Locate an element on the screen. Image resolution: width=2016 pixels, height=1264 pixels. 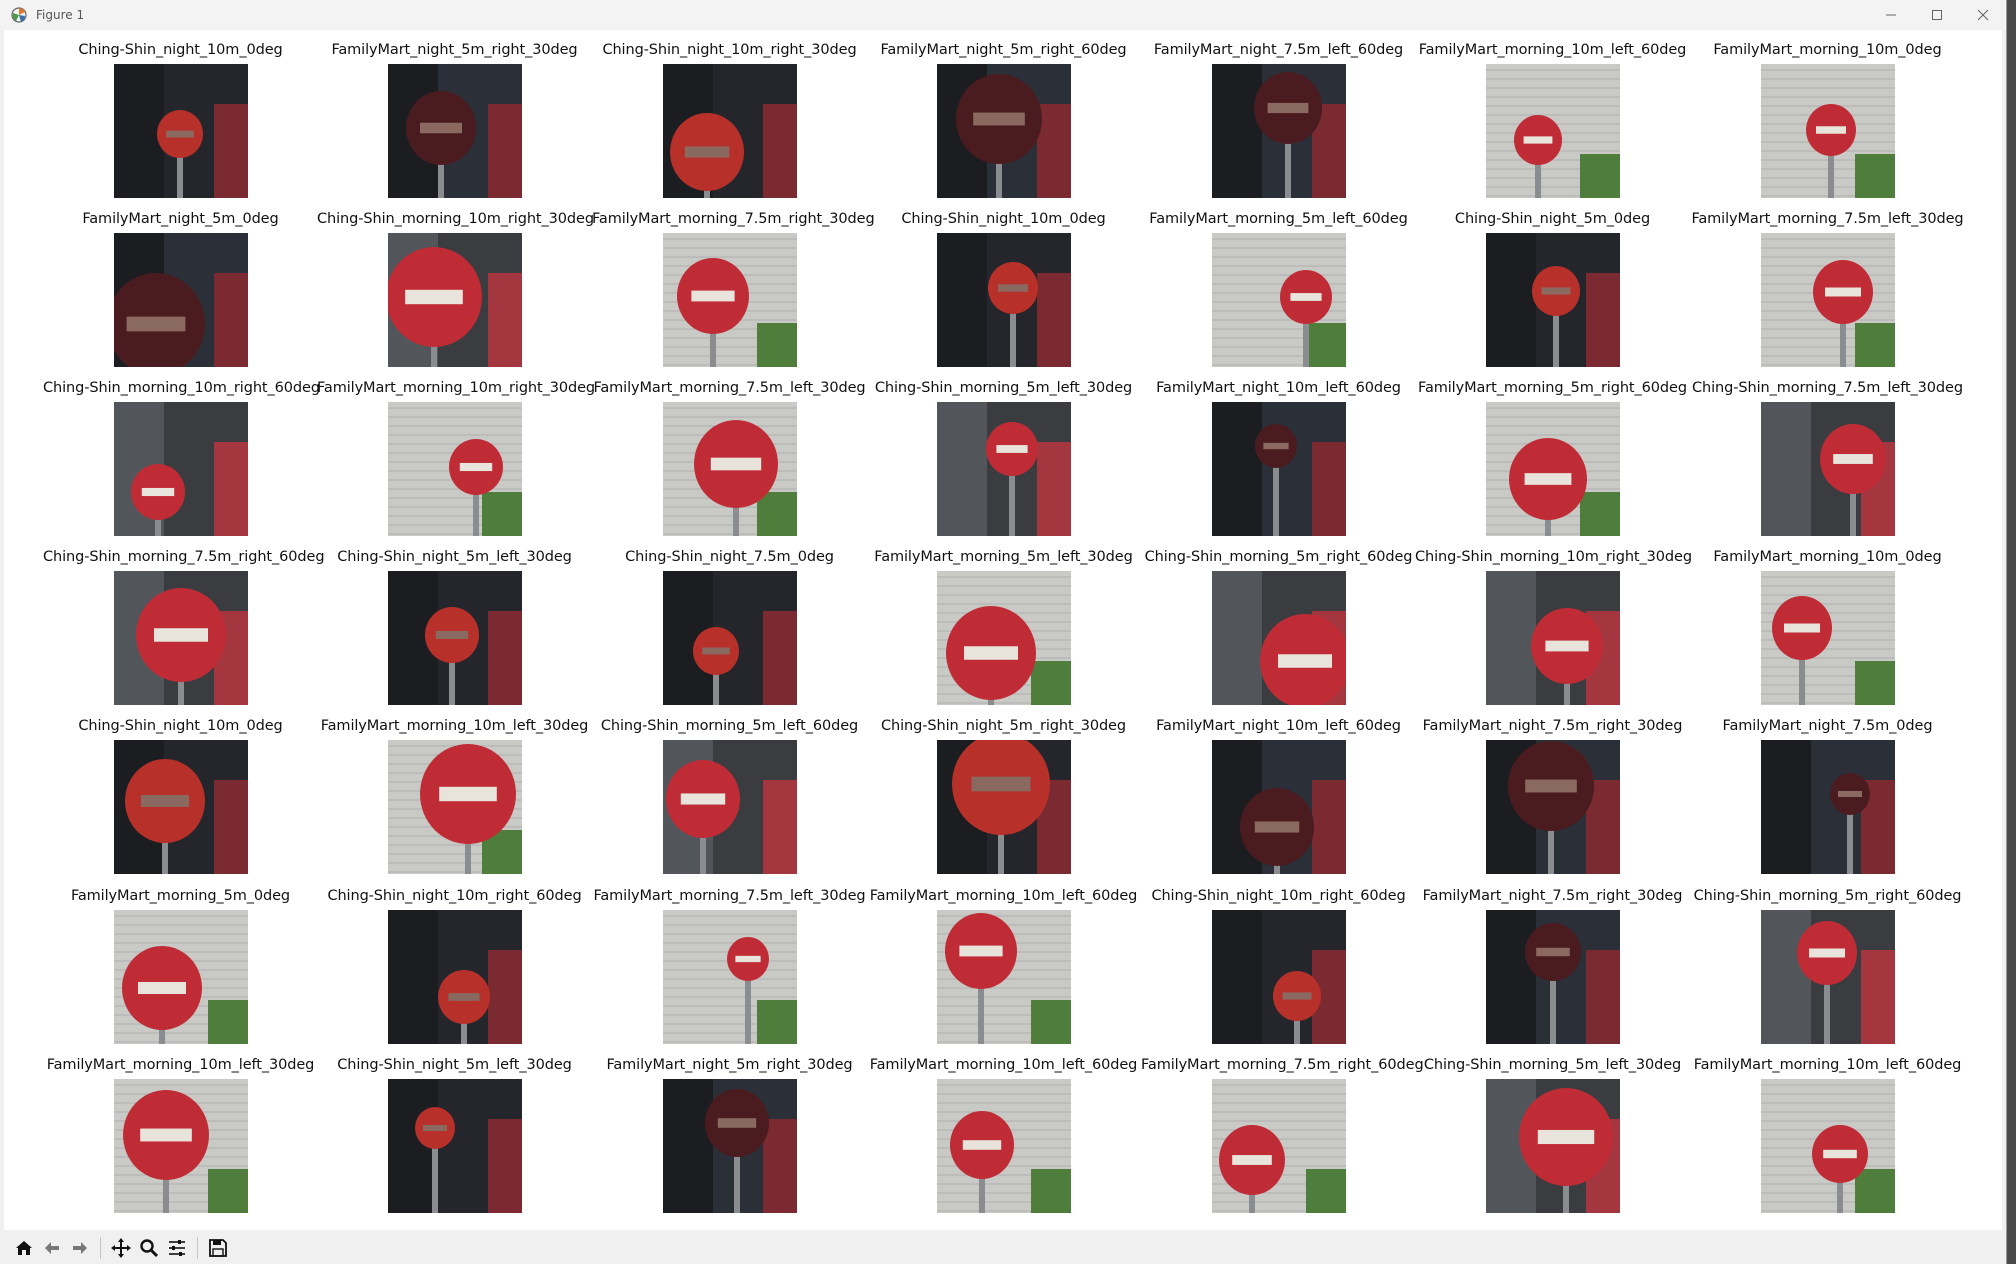
pan-icon is located at coordinates (121, 1248).